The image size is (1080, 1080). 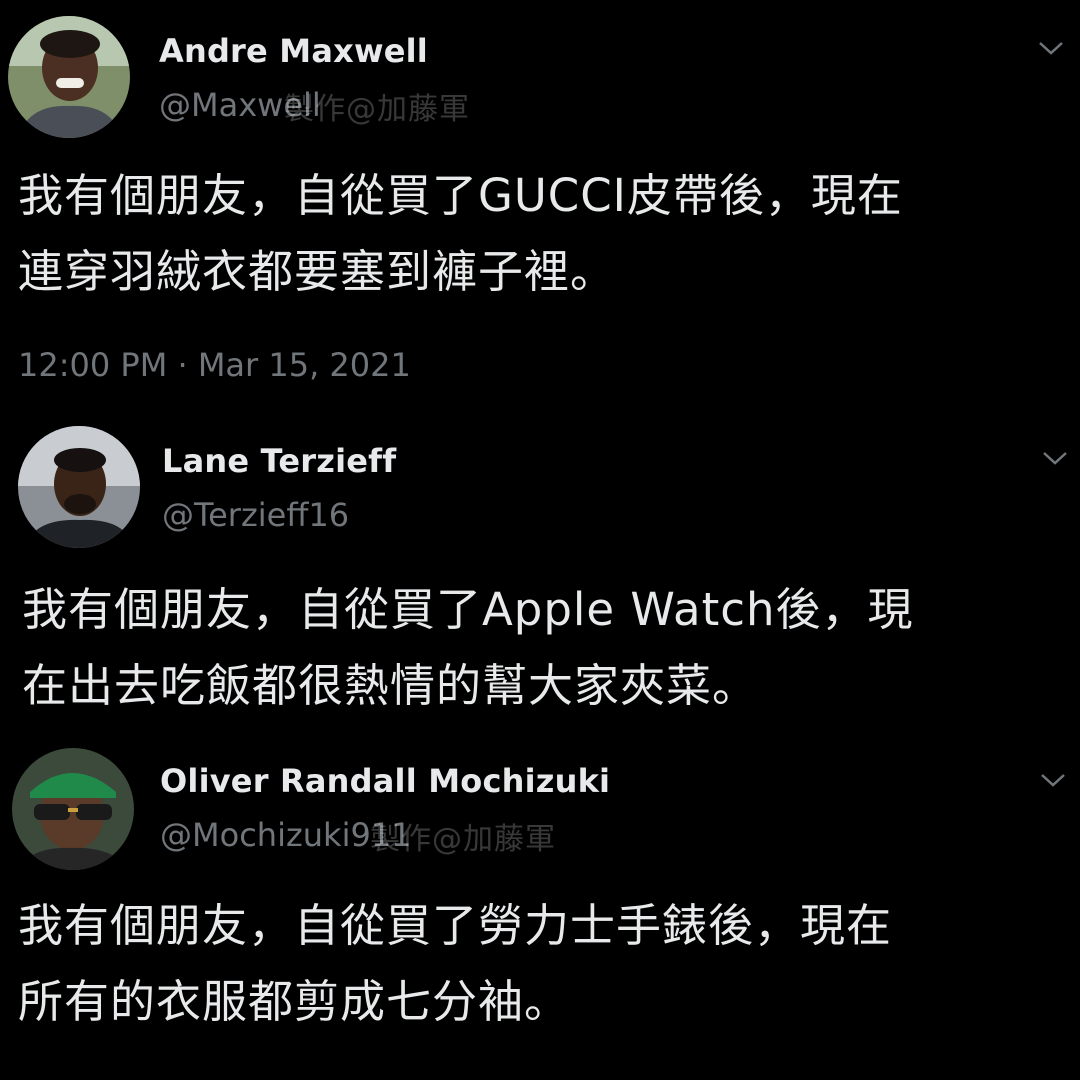 What do you see at coordinates (73, 809) in the screenshot?
I see `avatar` at bounding box center [73, 809].